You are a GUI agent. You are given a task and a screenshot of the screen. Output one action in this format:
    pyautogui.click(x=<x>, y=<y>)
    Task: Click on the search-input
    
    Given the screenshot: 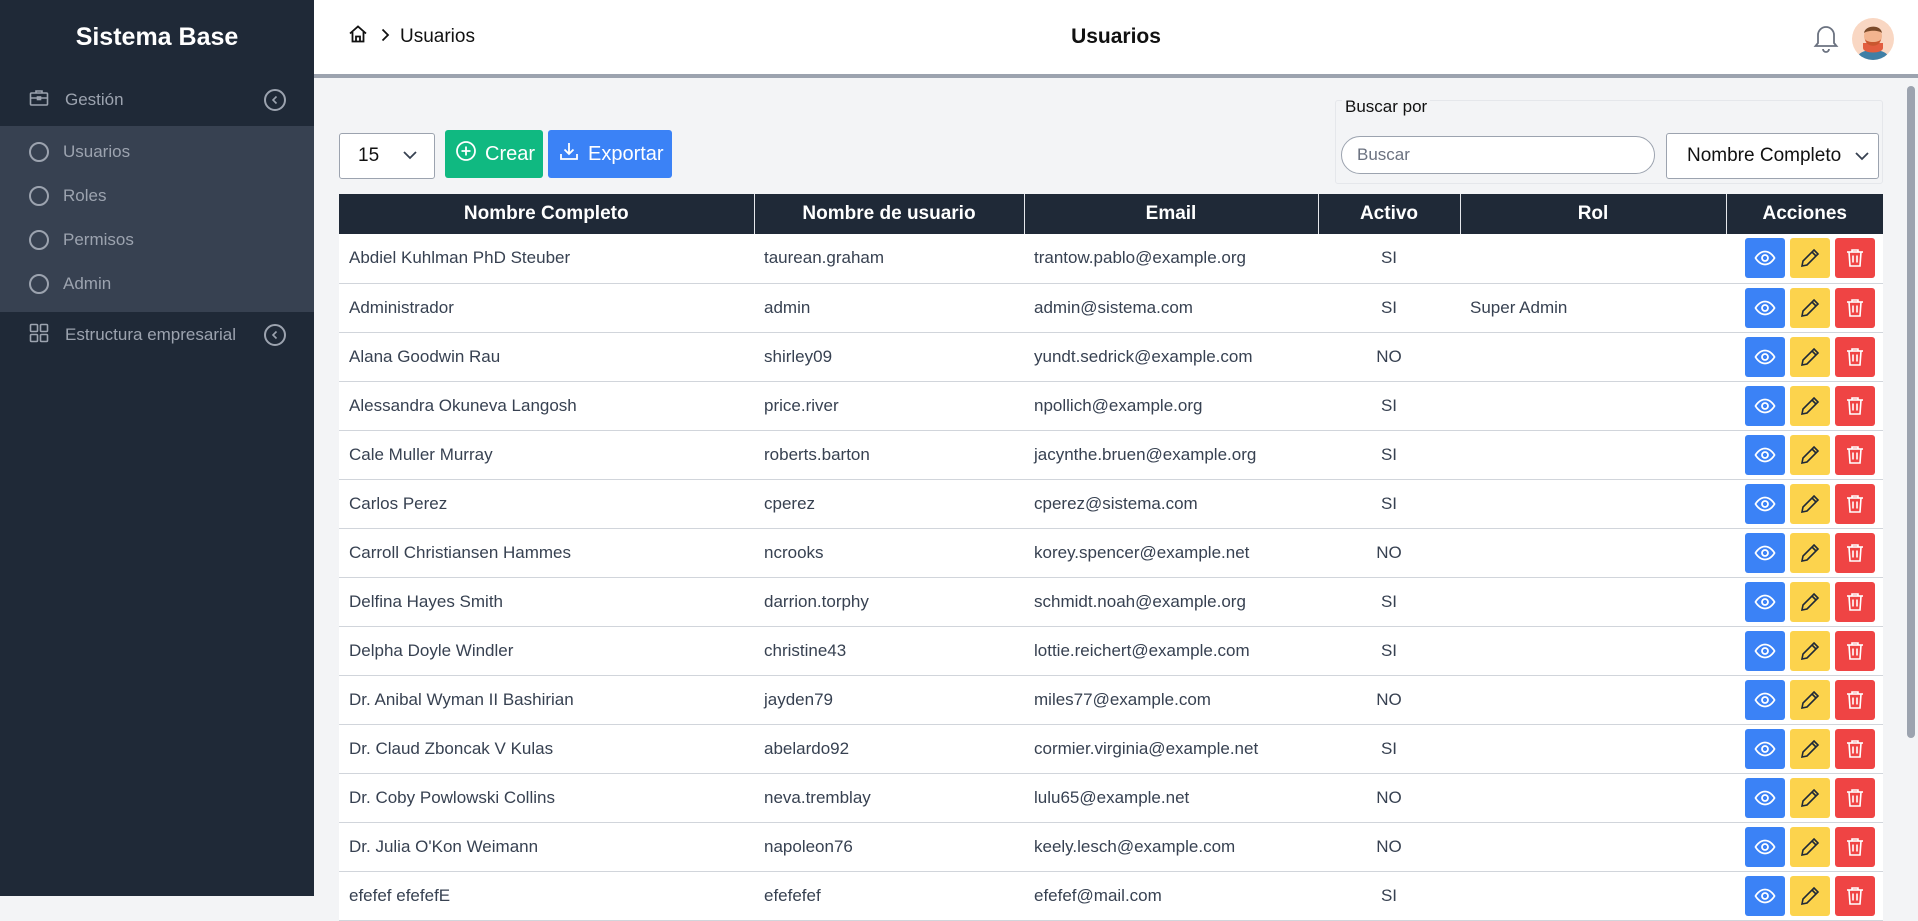 What is the action you would take?
    pyautogui.click(x=1498, y=155)
    